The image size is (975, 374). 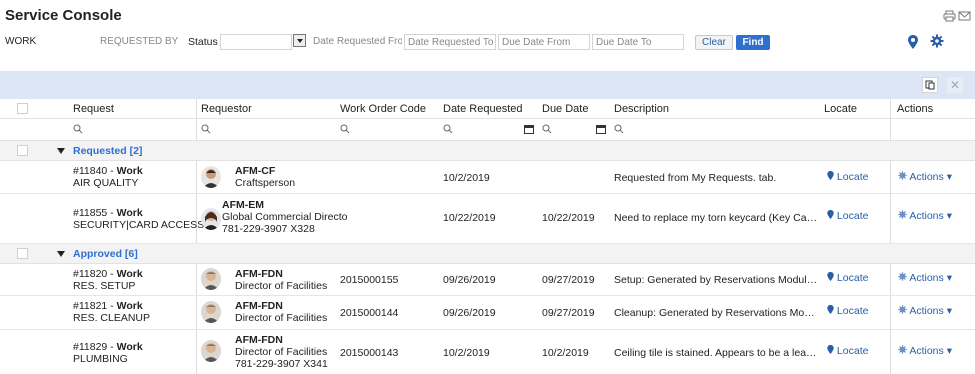 I want to click on requestor-role: Global Commercial Directo, so click(x=285, y=217).